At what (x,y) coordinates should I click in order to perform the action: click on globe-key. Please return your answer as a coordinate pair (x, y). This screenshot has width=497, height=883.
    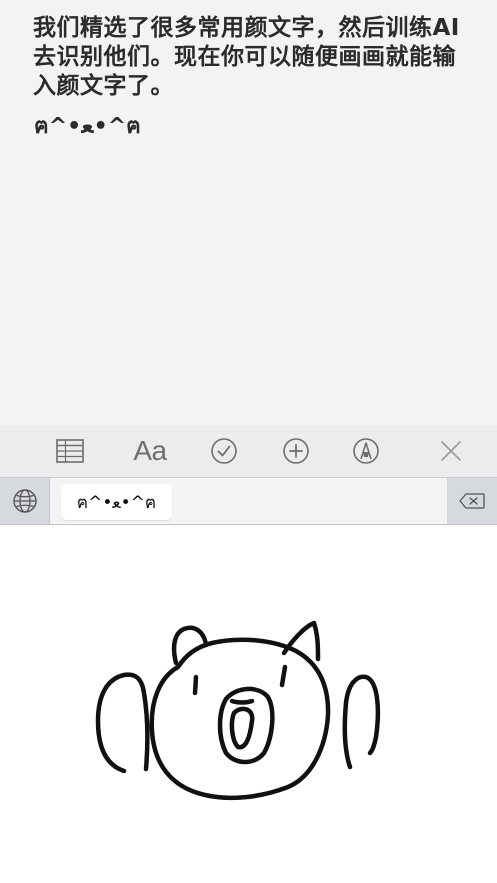
    Looking at the image, I should click on (25, 501).